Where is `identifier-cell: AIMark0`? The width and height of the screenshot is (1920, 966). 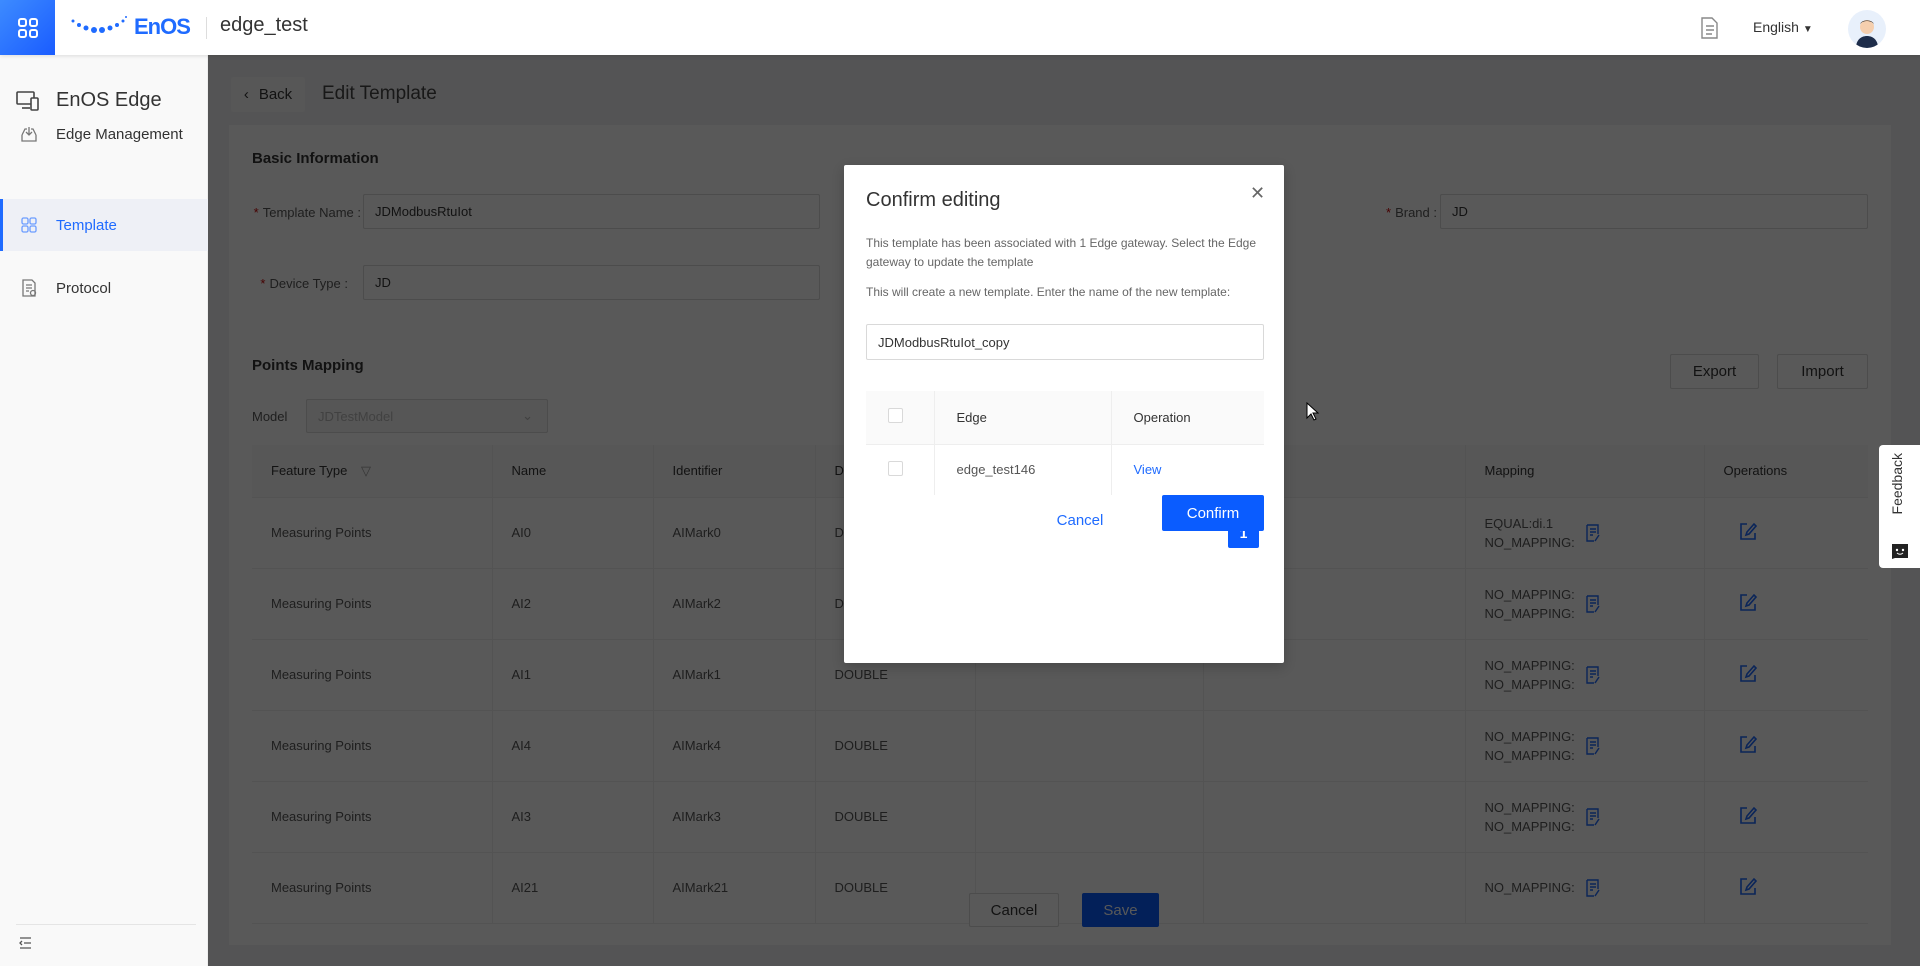
identifier-cell: AIMark0 is located at coordinates (734, 533).